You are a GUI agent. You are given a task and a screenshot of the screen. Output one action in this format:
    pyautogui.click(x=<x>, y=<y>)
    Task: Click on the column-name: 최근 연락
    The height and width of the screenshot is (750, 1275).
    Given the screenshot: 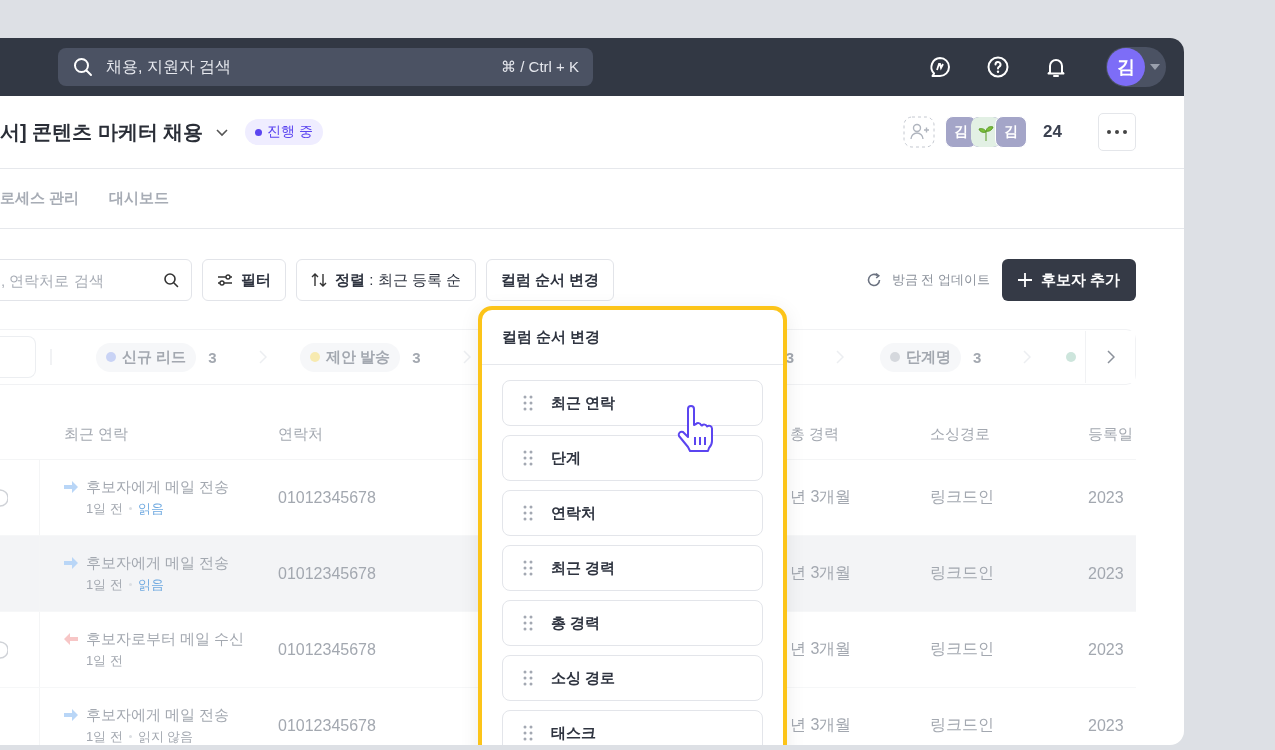 What is the action you would take?
    pyautogui.click(x=583, y=403)
    